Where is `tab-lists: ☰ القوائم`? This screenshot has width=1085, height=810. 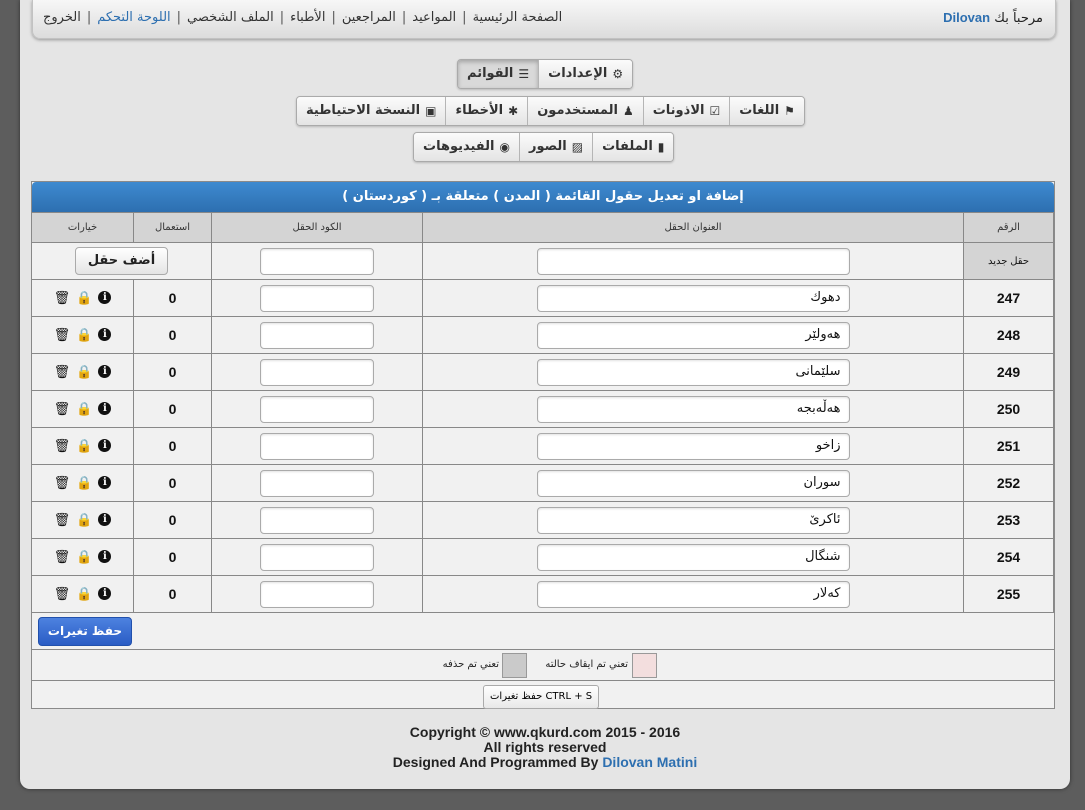 tab-lists: ☰ القوائم is located at coordinates (498, 74).